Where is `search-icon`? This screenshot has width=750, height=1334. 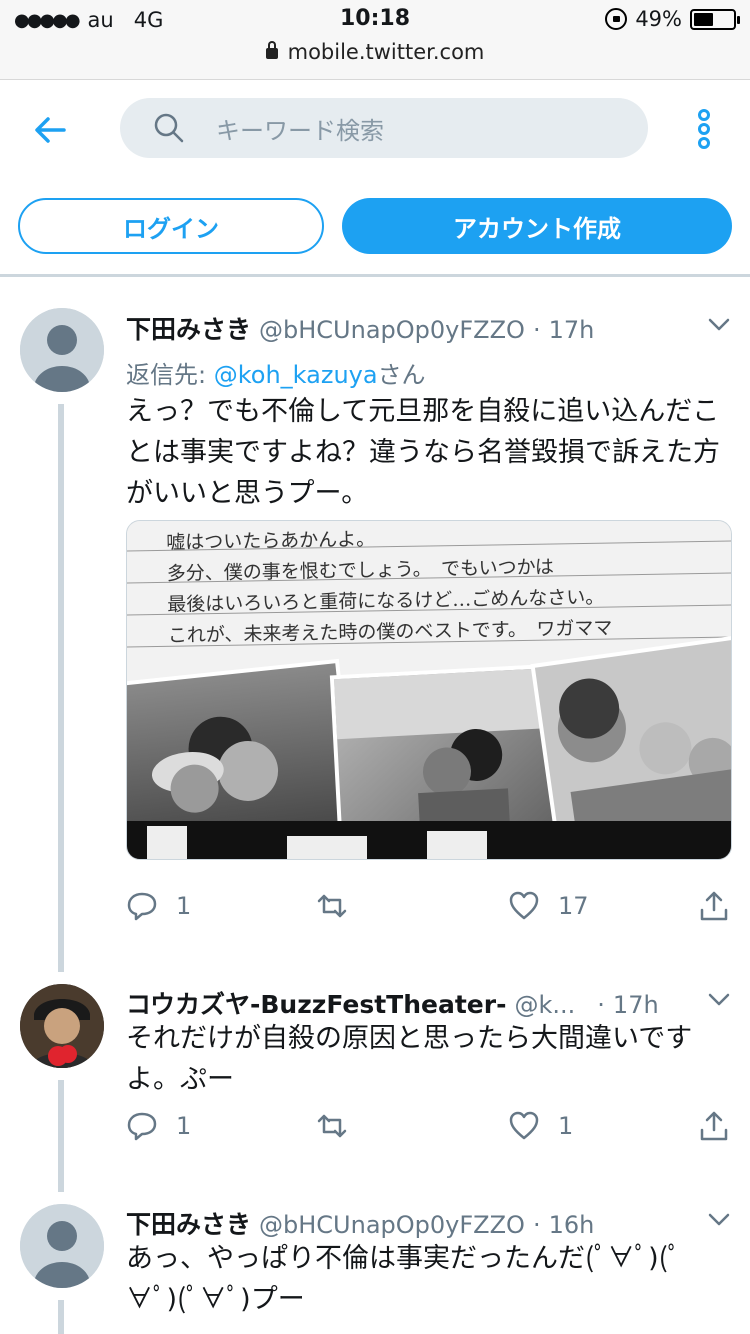 search-icon is located at coordinates (169, 128).